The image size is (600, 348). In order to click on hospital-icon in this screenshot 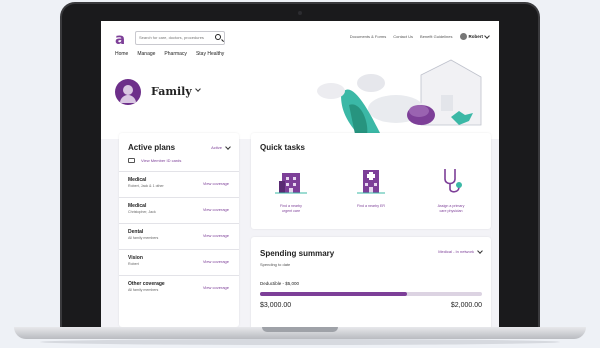, I will do `click(371, 182)`.